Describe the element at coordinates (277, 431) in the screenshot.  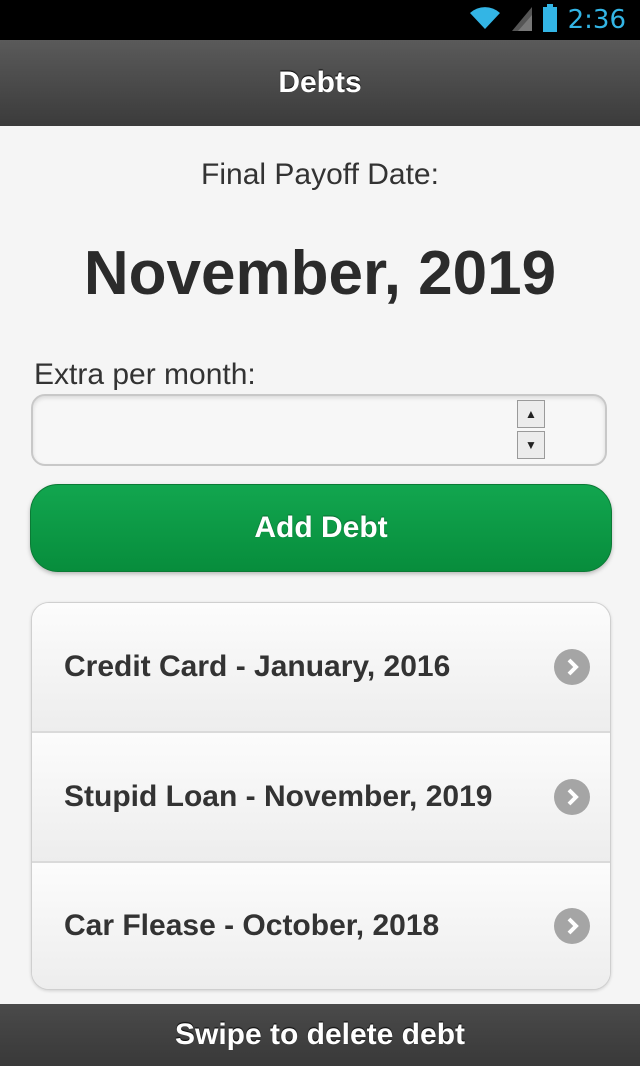
I see `extra-per-month-input` at that location.